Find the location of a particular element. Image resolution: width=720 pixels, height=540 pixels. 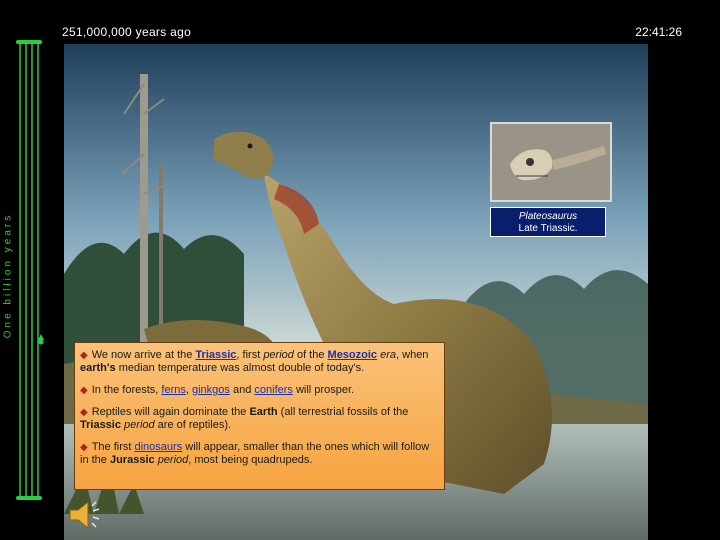

speaker-icon is located at coordinates (86, 515).